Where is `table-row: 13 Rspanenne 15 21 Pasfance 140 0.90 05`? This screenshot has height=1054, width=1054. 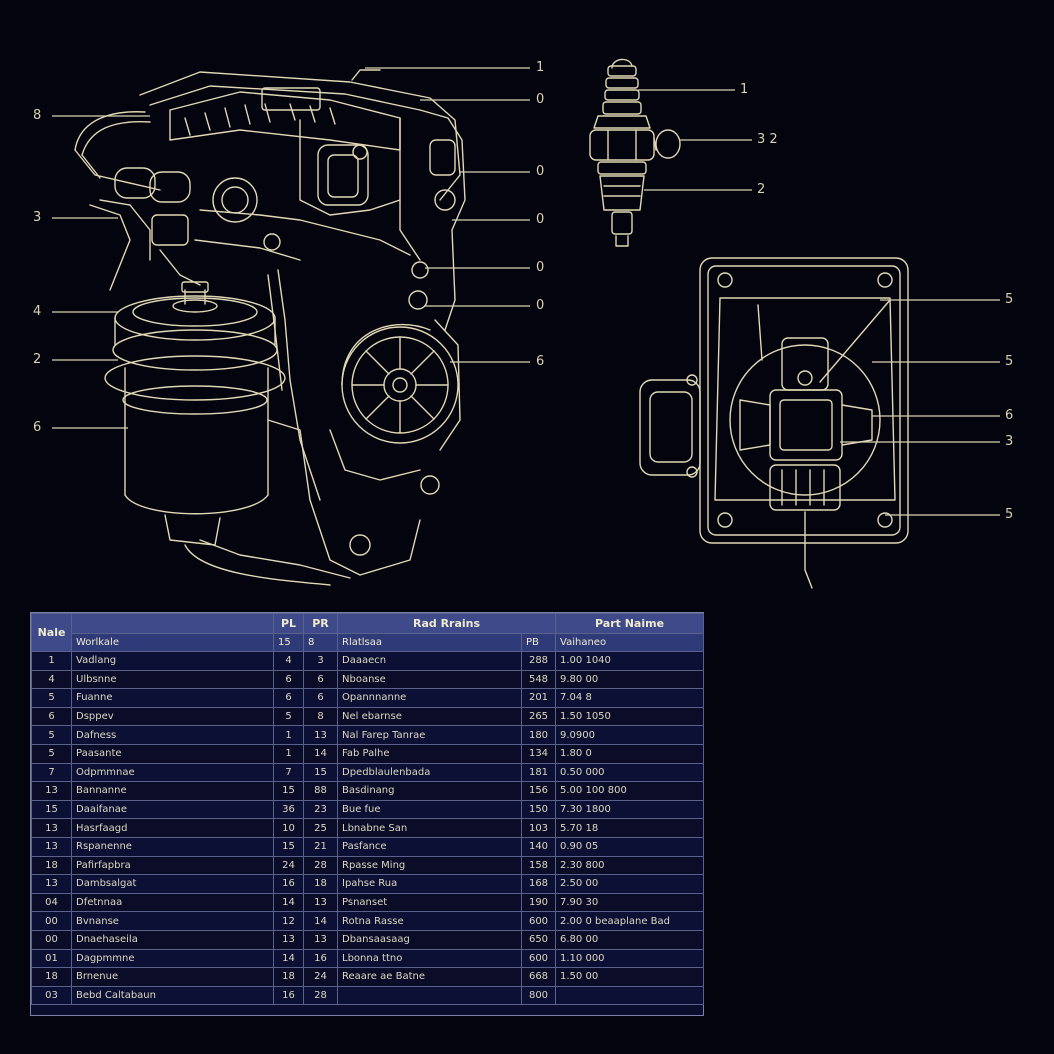
table-row: 13 Rspanenne 15 21 Pasfance 140 0.90 05 is located at coordinates (368, 846).